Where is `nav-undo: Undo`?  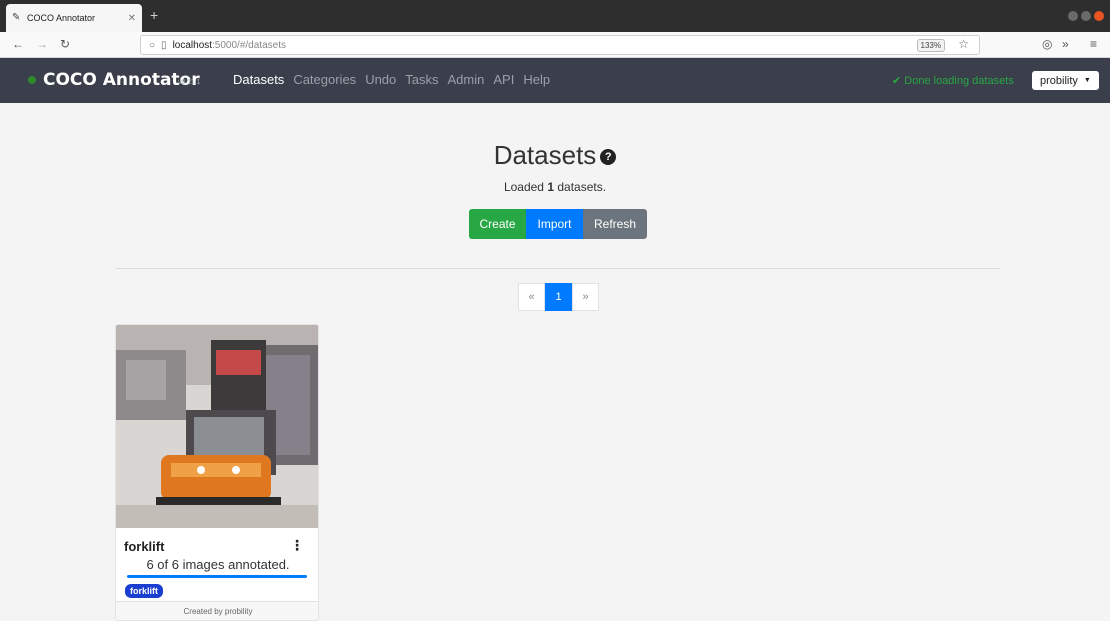 nav-undo: Undo is located at coordinates (380, 79).